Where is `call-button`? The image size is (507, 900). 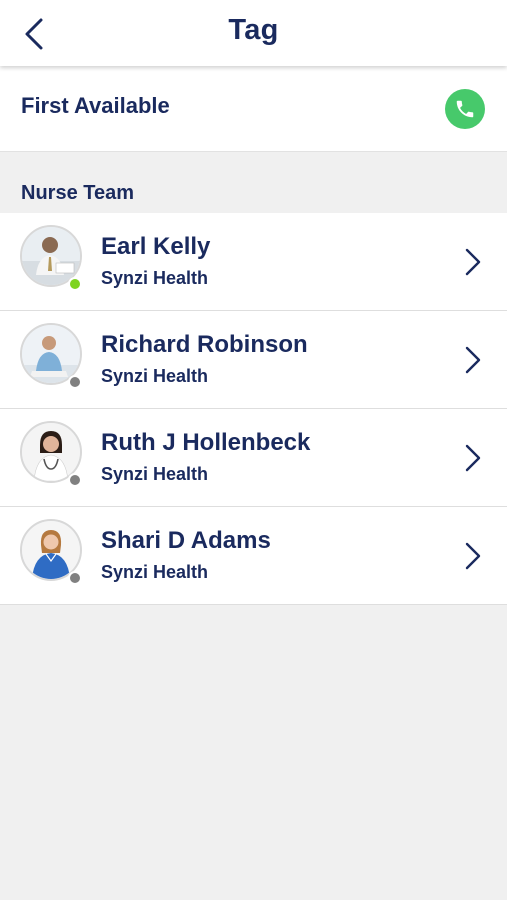
call-button is located at coordinates (465, 109).